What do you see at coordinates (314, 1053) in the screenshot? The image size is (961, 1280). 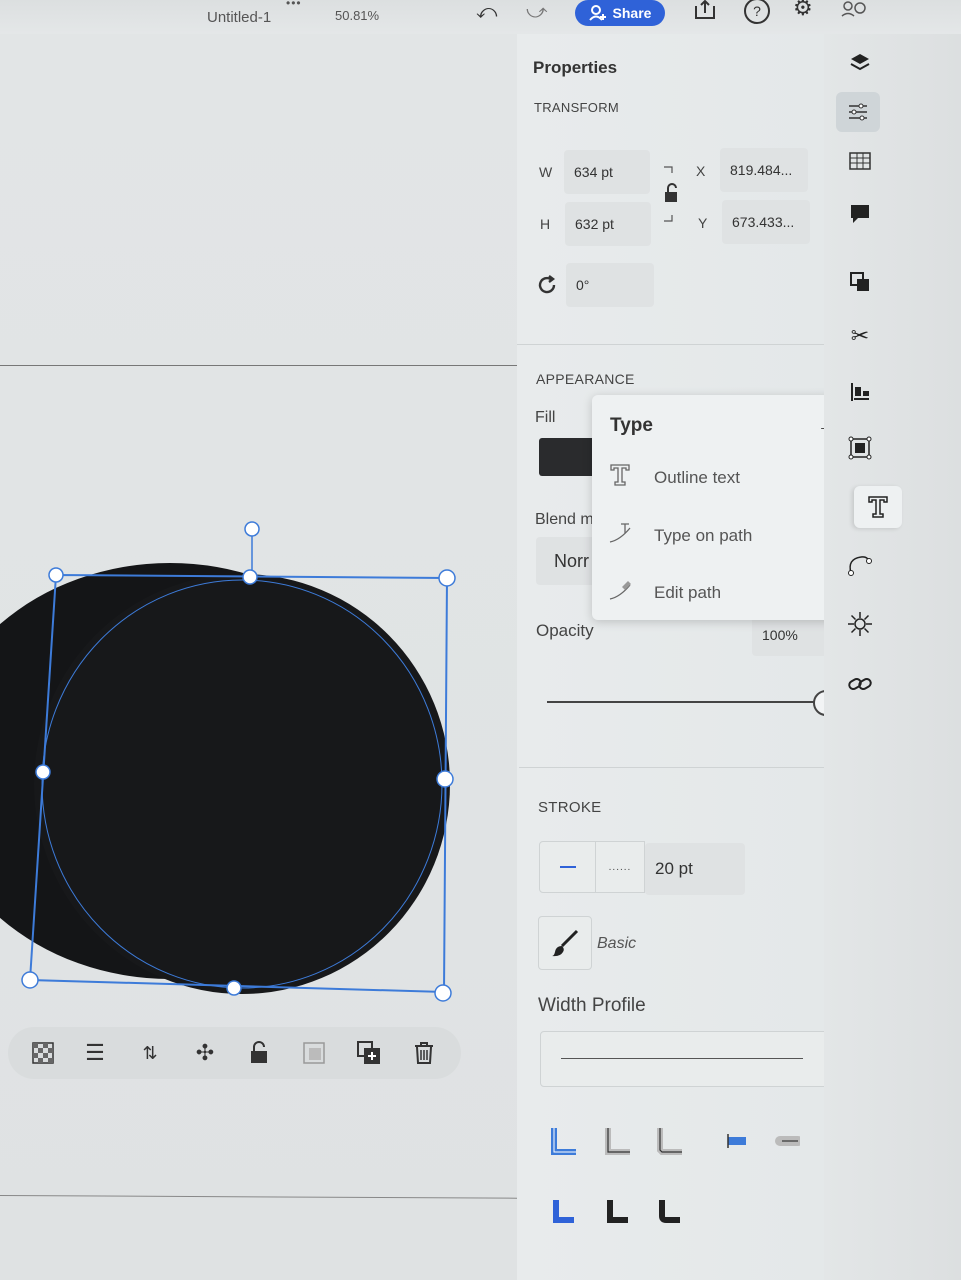 I see `mask-icon` at bounding box center [314, 1053].